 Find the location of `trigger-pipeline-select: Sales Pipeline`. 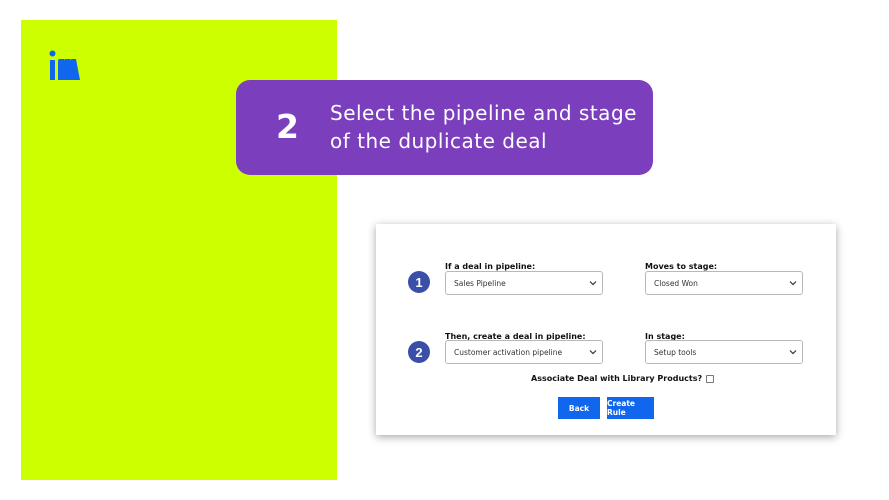

trigger-pipeline-select: Sales Pipeline is located at coordinates (524, 283).